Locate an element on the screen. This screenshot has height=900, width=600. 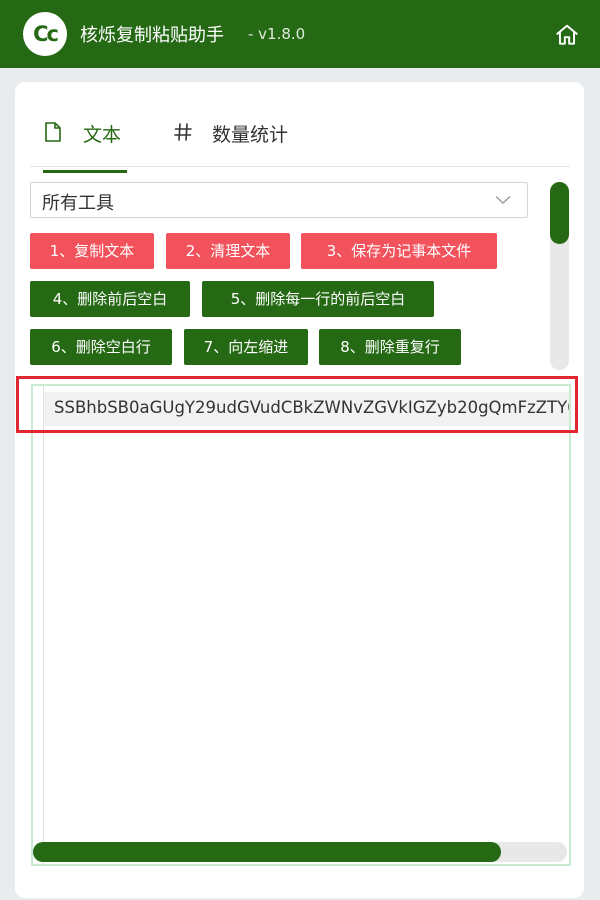
trim-each-line-button: 5、删除每一行的前后空白 is located at coordinates (318, 299).